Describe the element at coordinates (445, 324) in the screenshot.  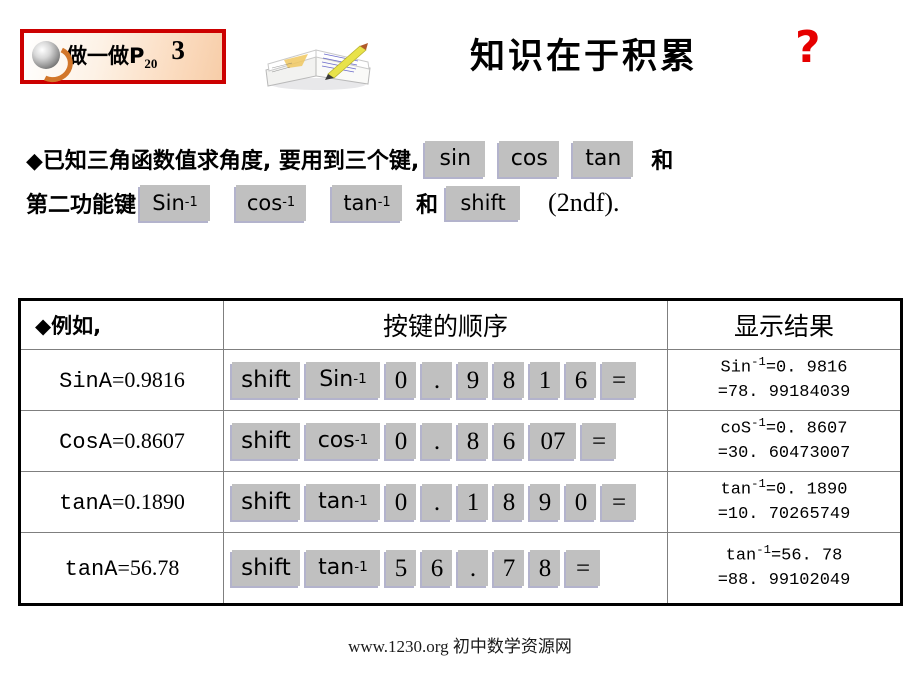
I see `table-header-keysequence: 按键的顺序` at that location.